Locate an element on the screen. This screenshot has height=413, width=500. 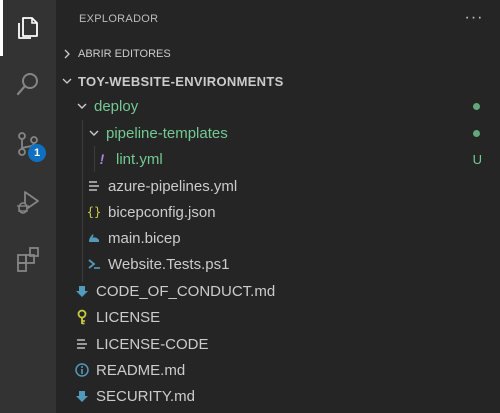
powershell-icon is located at coordinates (94, 264).